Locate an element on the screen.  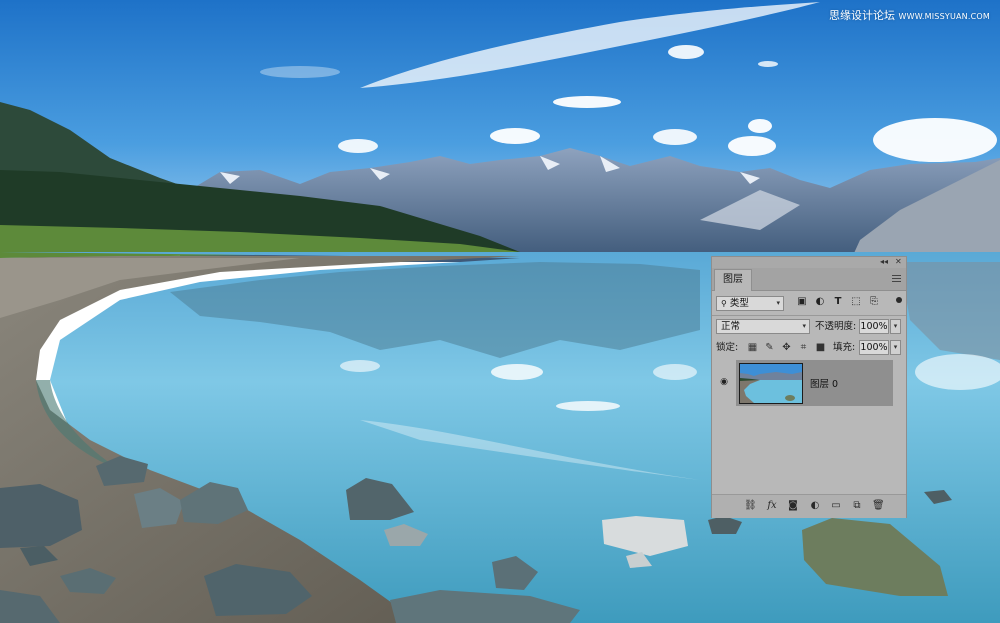
watermark-url: WWW.MISSYUAN.COM is located at coordinates (944, 16).